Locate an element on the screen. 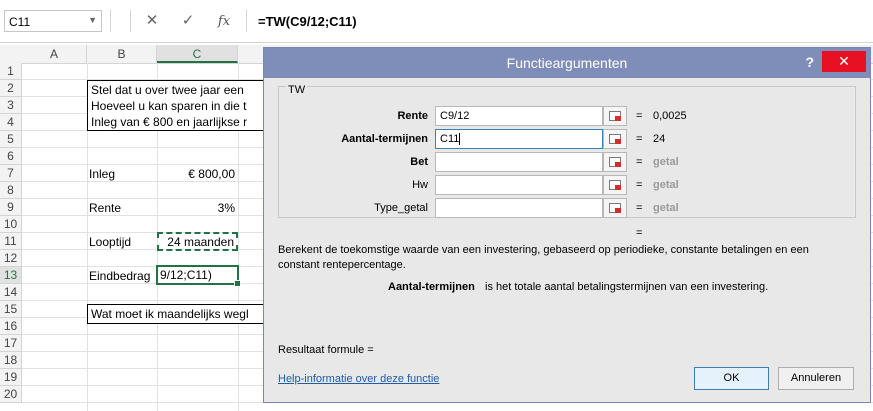 This screenshot has width=873, height=411. function-result-equals: = is located at coordinates (639, 233).